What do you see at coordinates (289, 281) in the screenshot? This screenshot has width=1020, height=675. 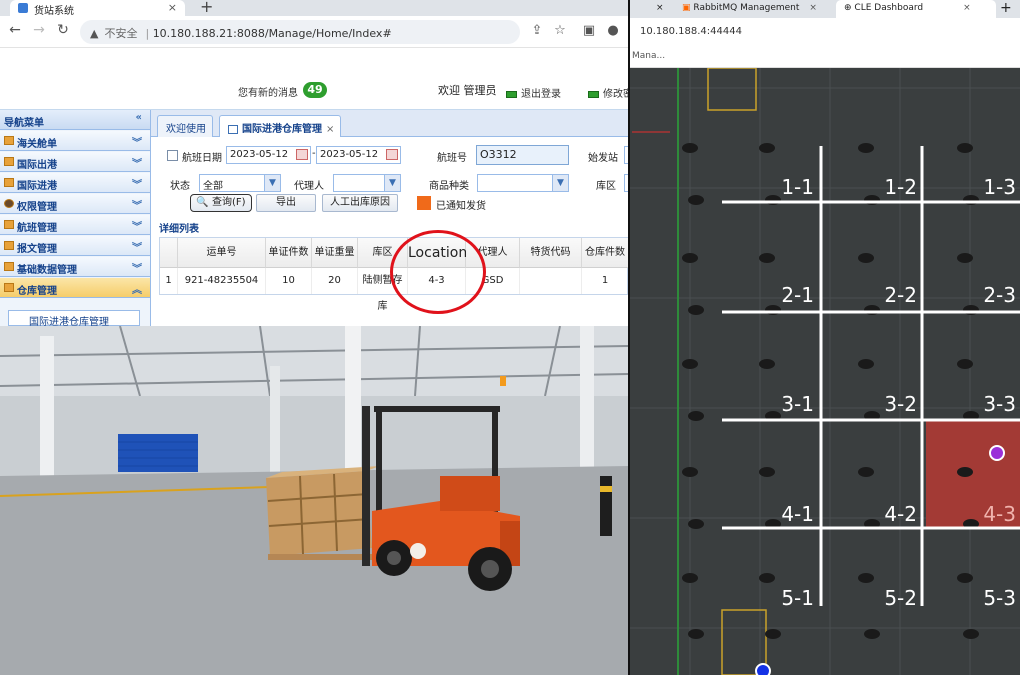 I see `table-cell: 10` at bounding box center [289, 281].